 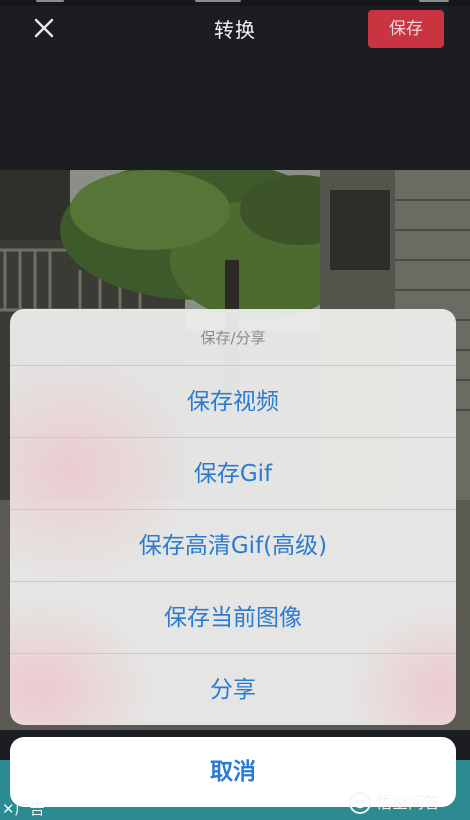 I want to click on share-option: 分享, so click(x=233, y=689).